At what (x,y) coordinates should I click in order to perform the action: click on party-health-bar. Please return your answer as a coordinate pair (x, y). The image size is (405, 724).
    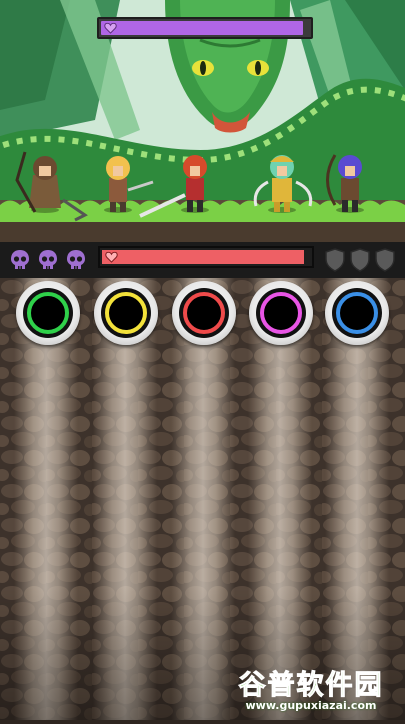
    Looking at the image, I should click on (206, 257).